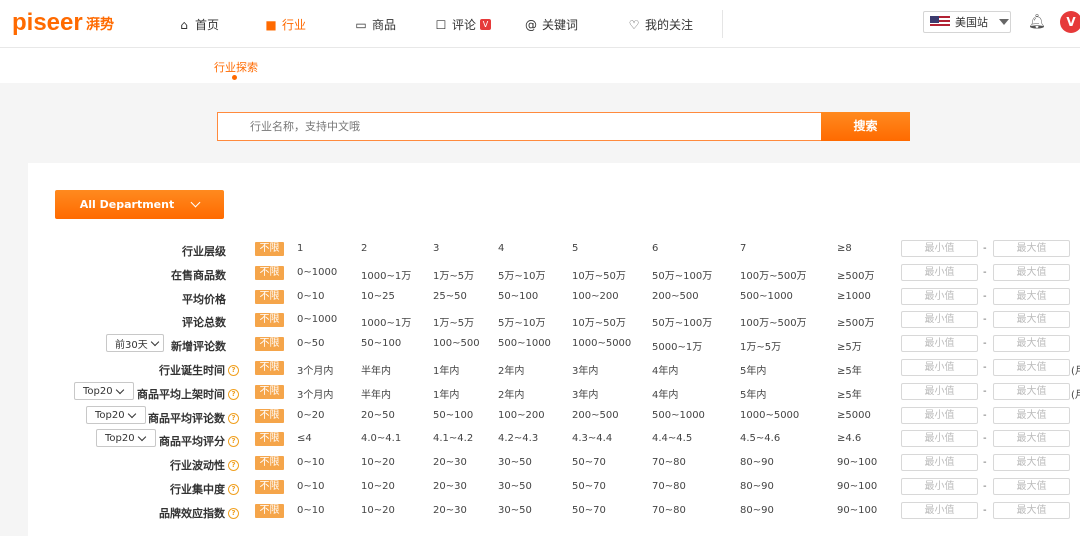  I want to click on filter-option: 4.1~4.2, so click(453, 438).